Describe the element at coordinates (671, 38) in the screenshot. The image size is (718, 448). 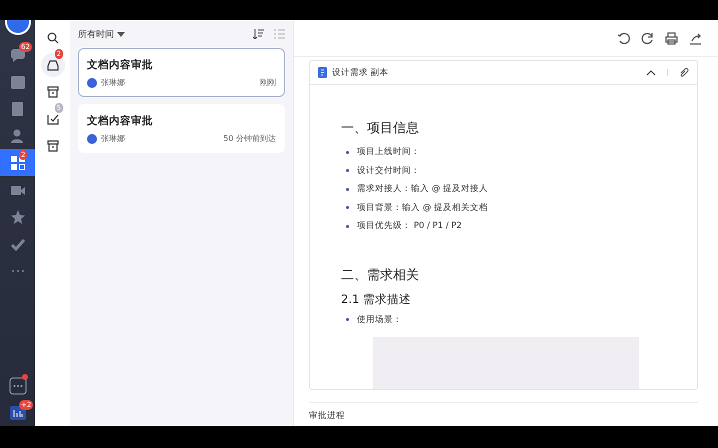
I see `print-icon` at that location.